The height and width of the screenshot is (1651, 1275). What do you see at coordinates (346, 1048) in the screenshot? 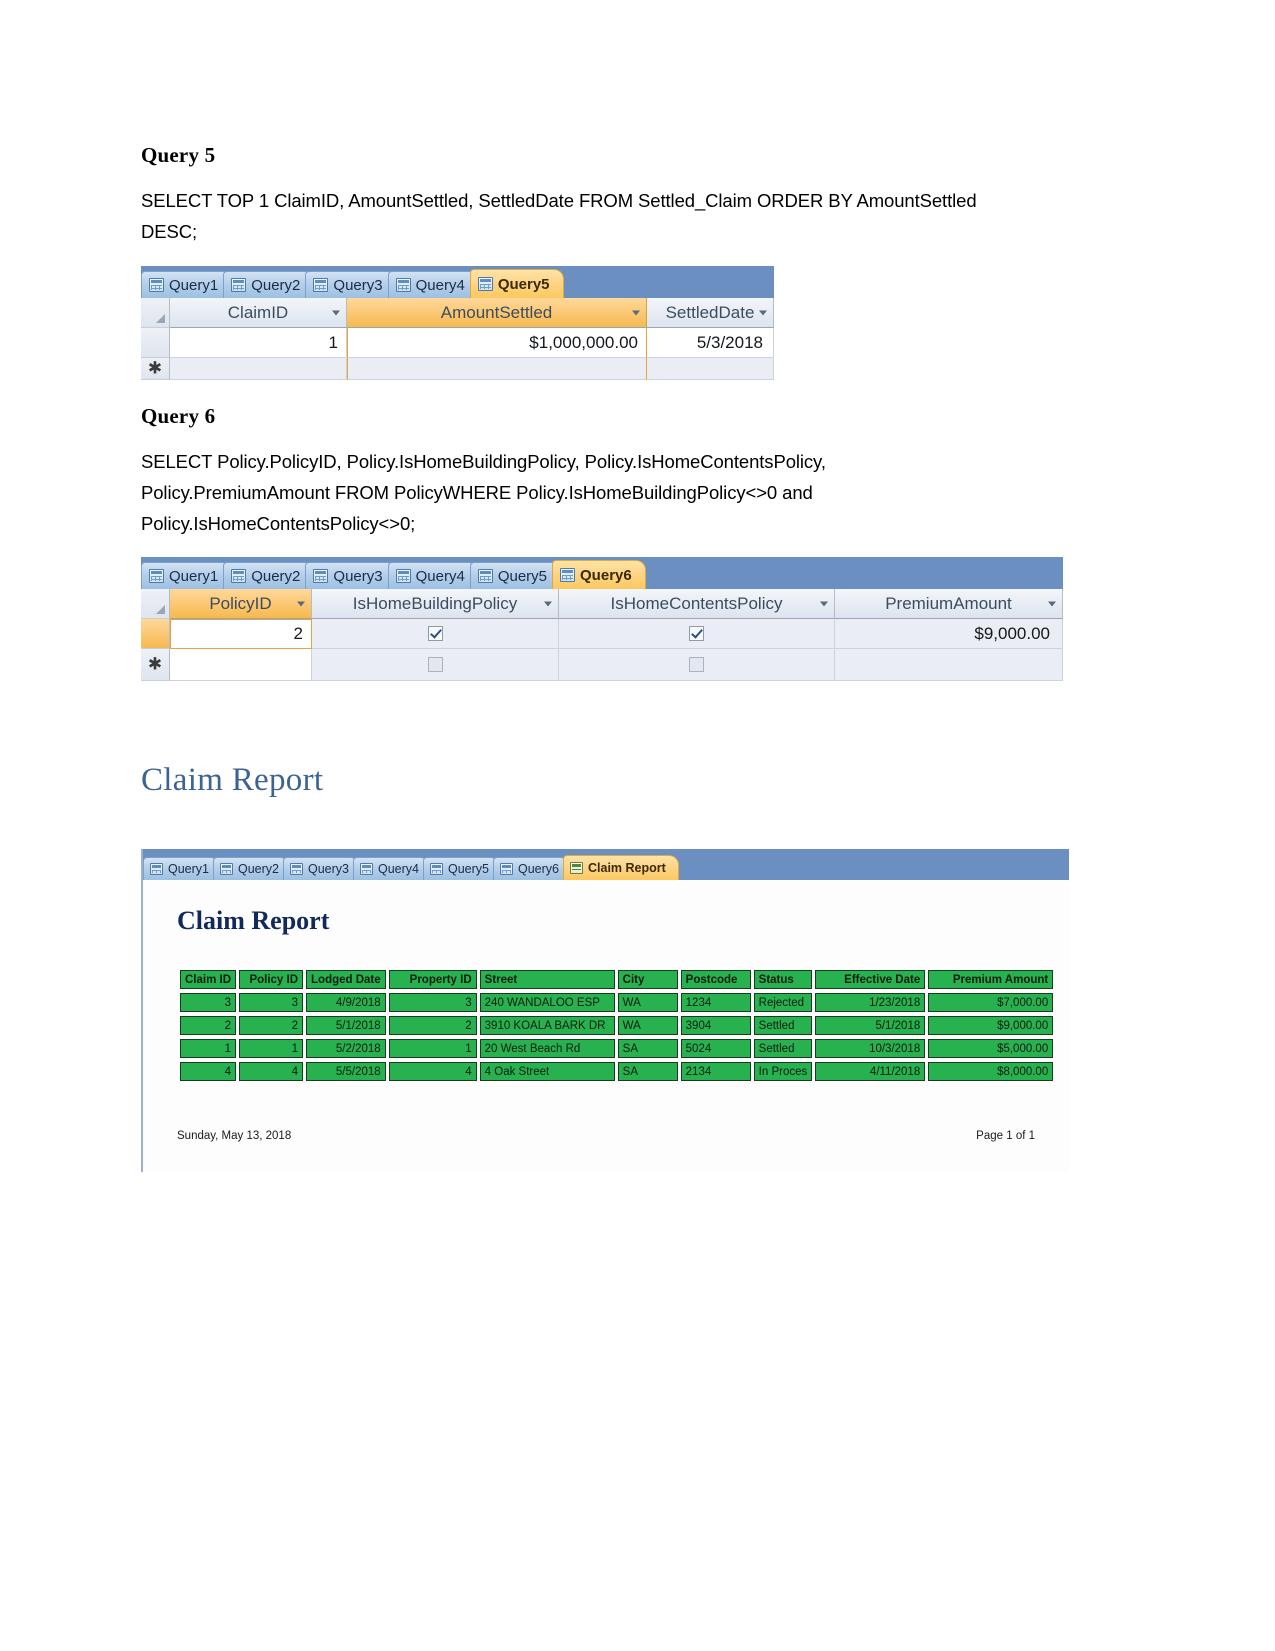
I see `cell-lodged-date: 5/2/2018` at bounding box center [346, 1048].